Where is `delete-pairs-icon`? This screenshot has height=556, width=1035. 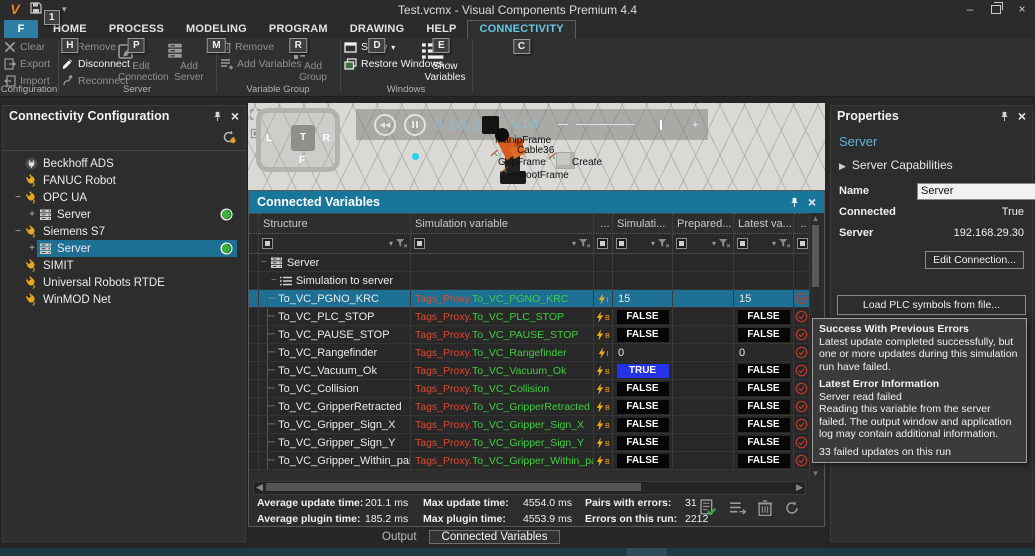 delete-pairs-icon is located at coordinates (765, 507).